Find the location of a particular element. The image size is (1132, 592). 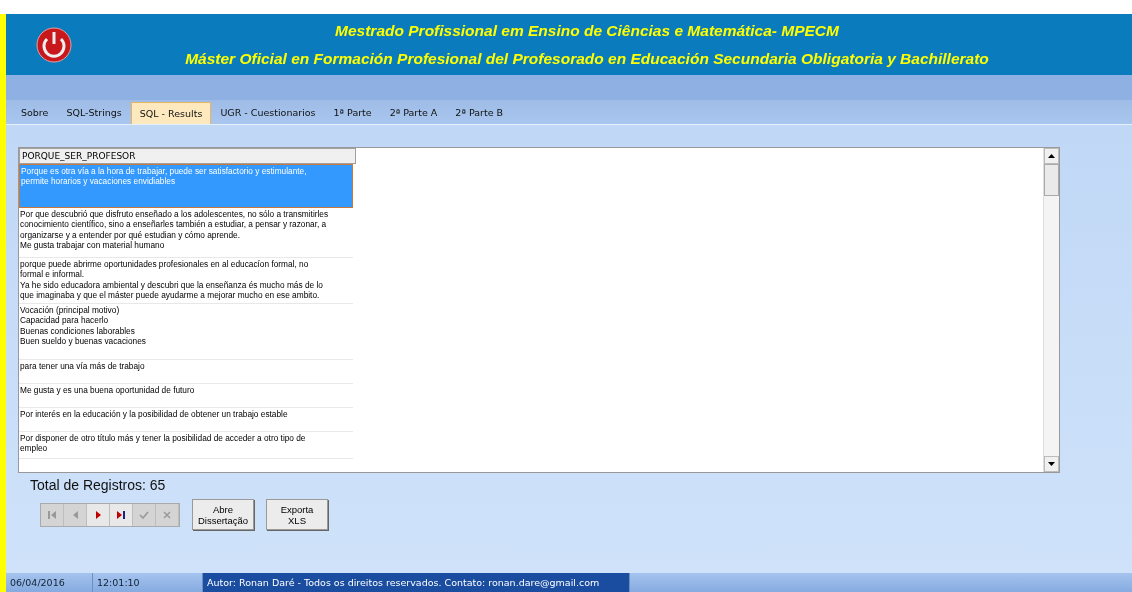

next-record-button is located at coordinates (98, 514).